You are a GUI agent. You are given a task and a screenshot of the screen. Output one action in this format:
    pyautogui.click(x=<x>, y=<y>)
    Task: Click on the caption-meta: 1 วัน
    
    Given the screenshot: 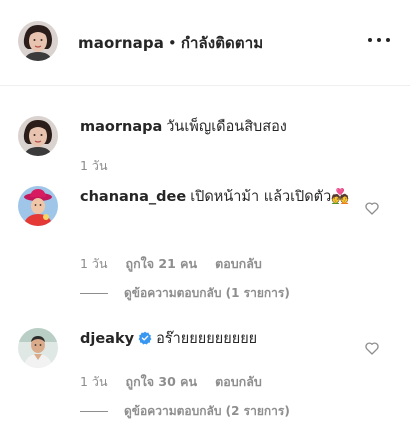 What is the action you would take?
    pyautogui.click(x=103, y=166)
    